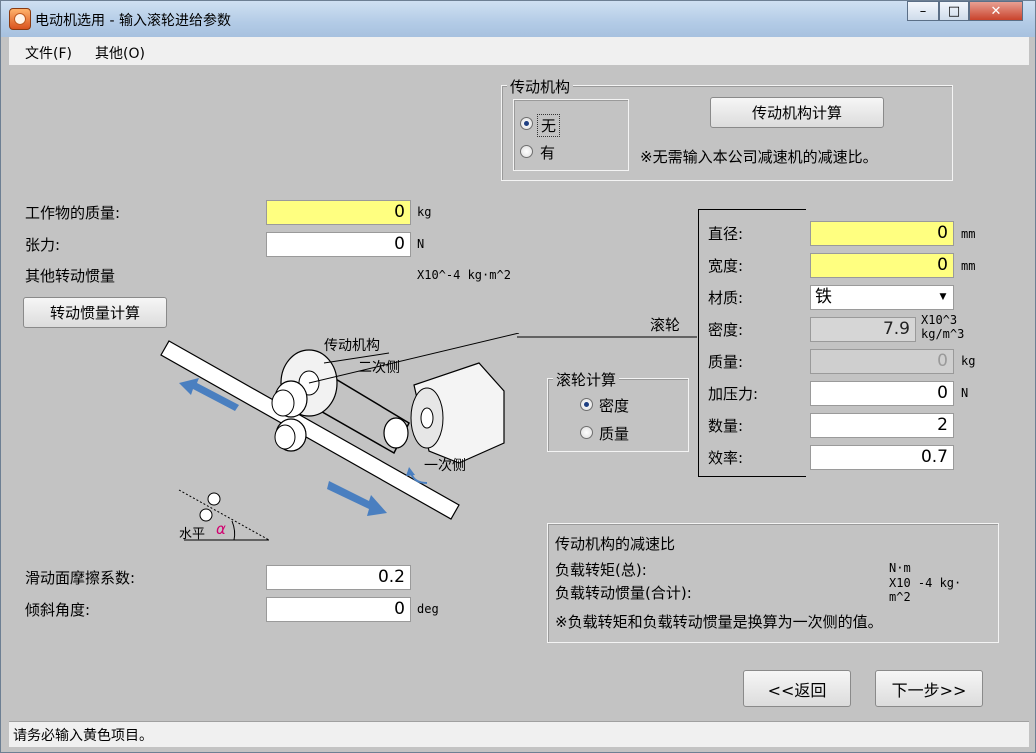 Image resolution: width=1036 pixels, height=753 pixels. What do you see at coordinates (607, 337) in the screenshot?
I see `roller-leader-line` at bounding box center [607, 337].